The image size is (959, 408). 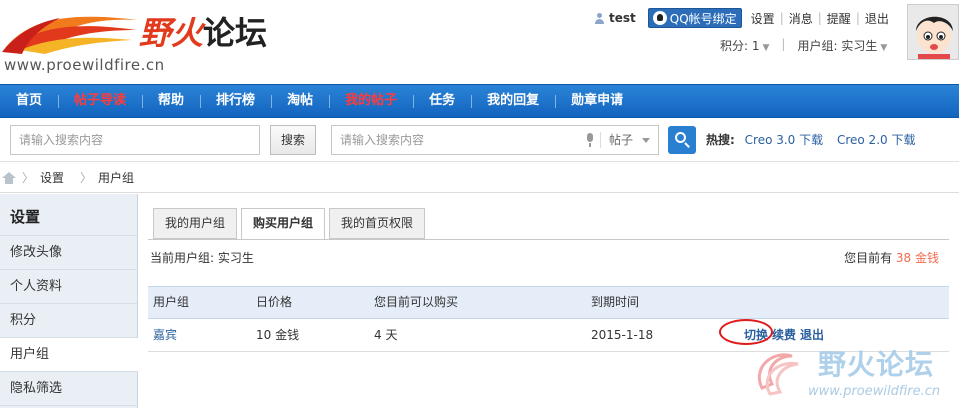 What do you see at coordinates (165, 335) in the screenshot?
I see `row-group-name: 嘉宾` at bounding box center [165, 335].